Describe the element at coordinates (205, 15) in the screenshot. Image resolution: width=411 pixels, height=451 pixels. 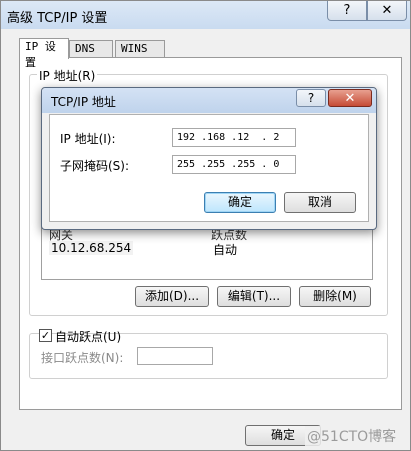
I see `window-titlebar: 高级 TCP/IP 设置 ? ✕` at that location.